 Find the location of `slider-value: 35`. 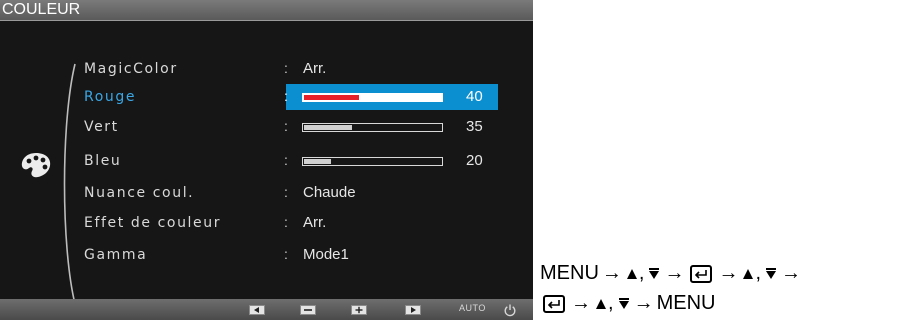

slider-value: 35 is located at coordinates (474, 126).